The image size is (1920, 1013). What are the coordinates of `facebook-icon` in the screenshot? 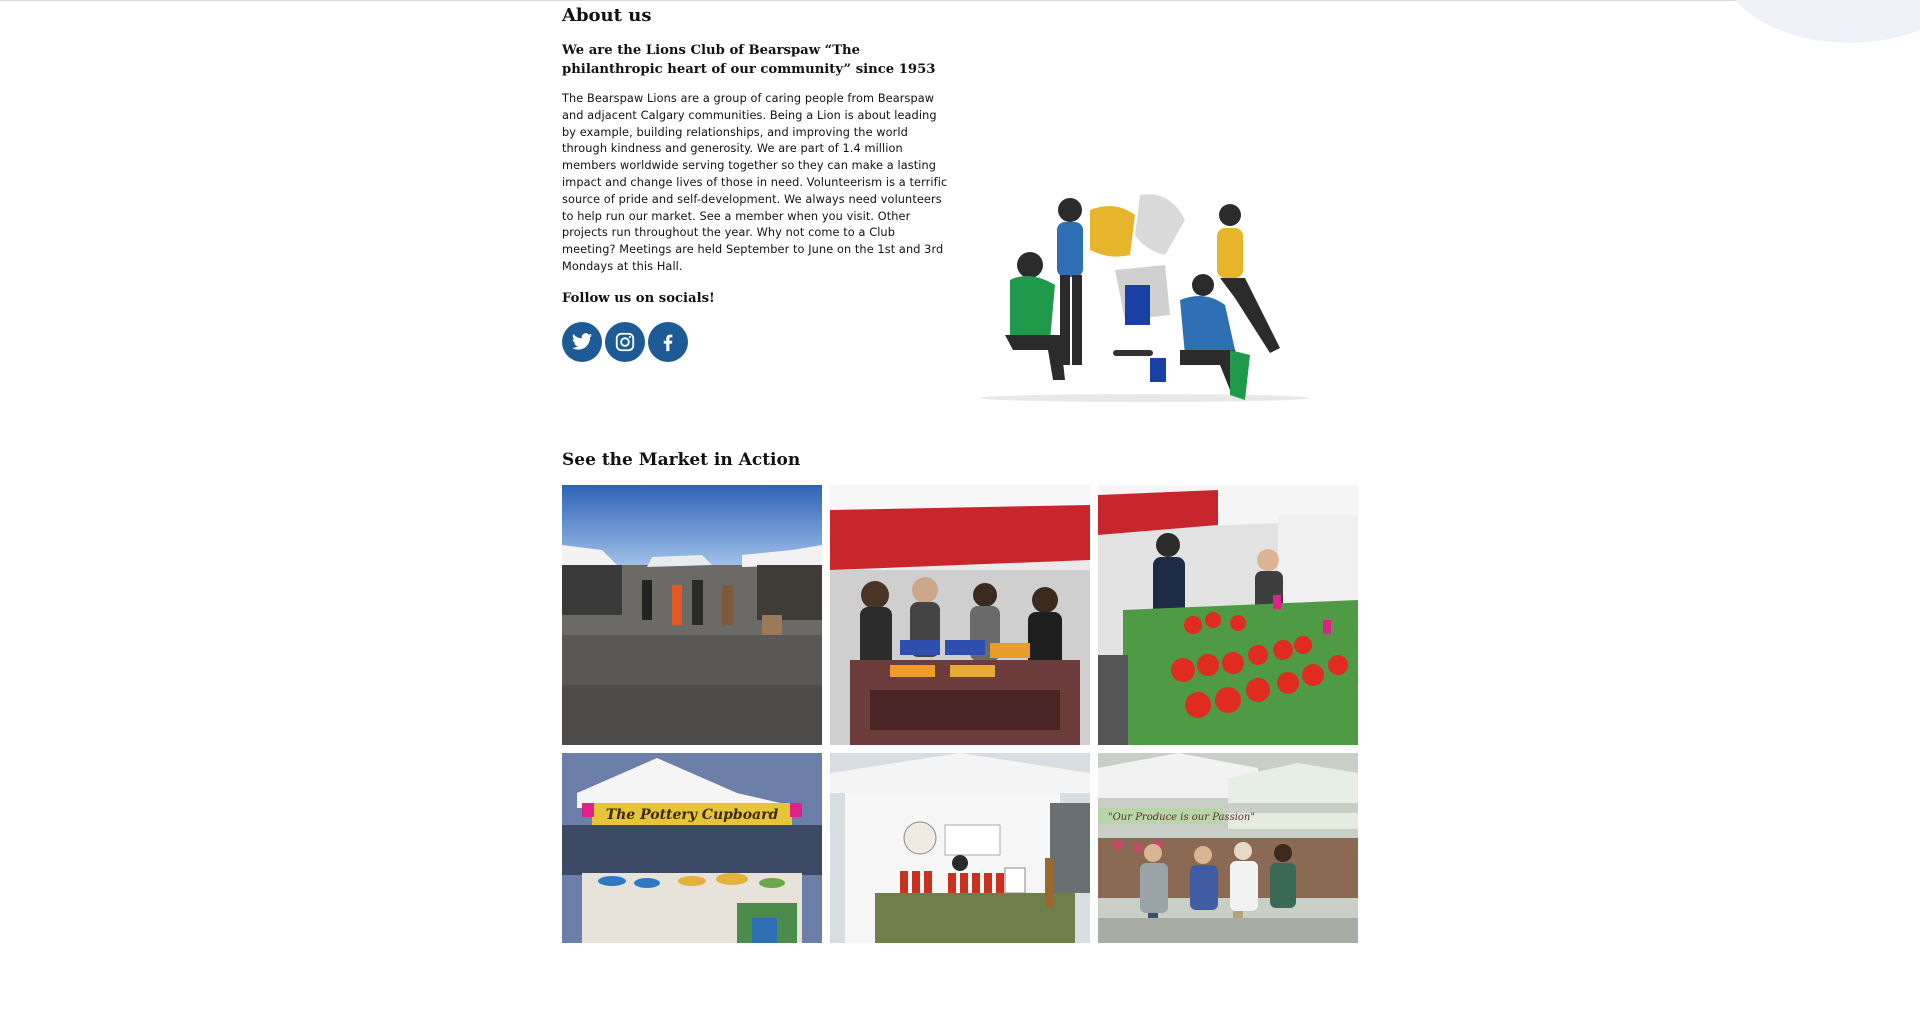 It's located at (668, 342).